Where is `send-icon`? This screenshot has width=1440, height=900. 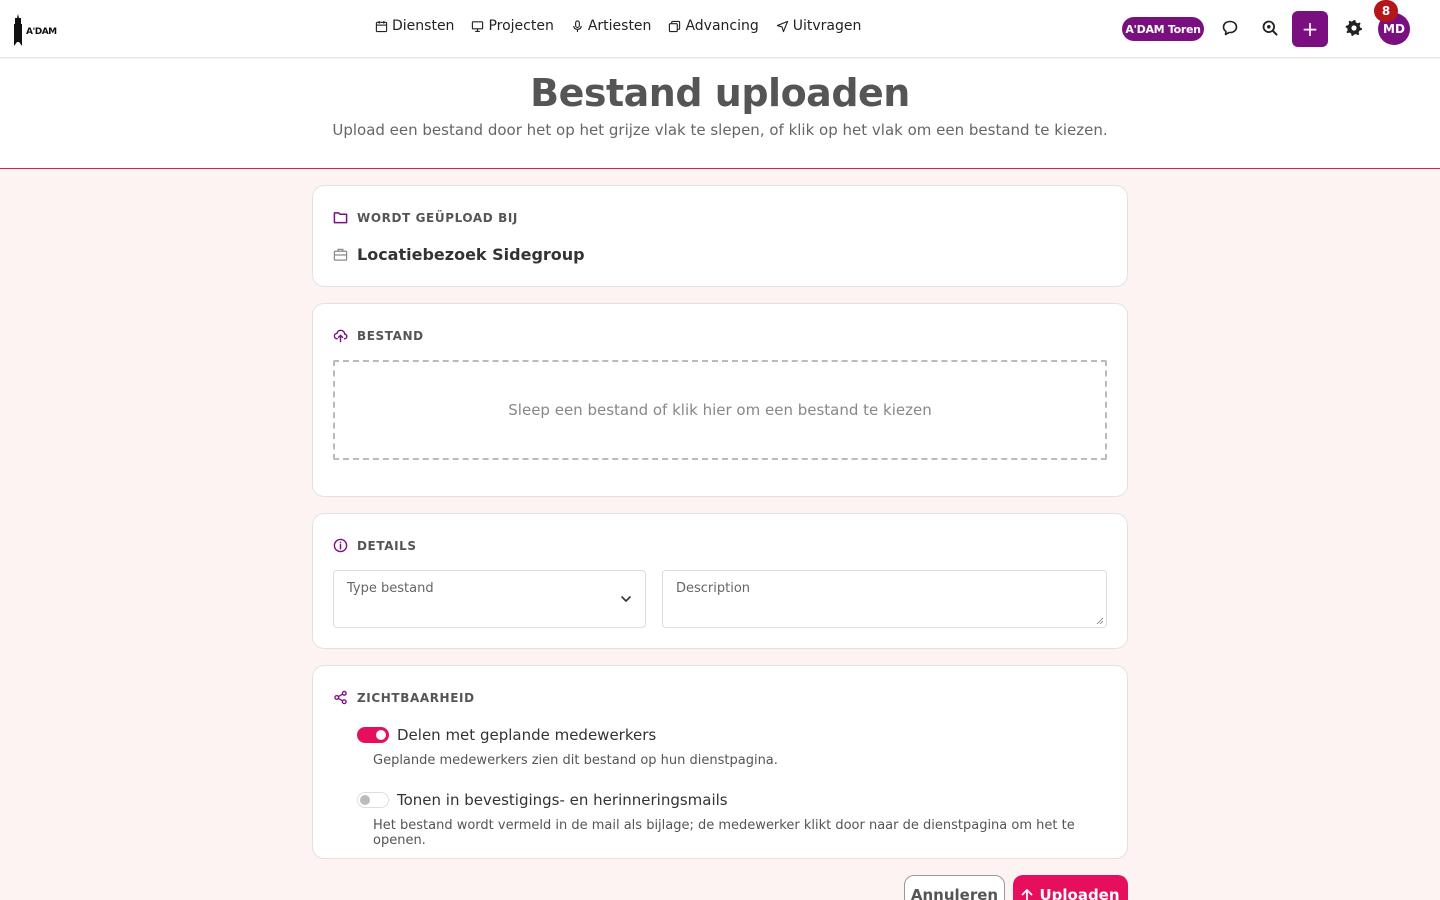
send-icon is located at coordinates (782, 26).